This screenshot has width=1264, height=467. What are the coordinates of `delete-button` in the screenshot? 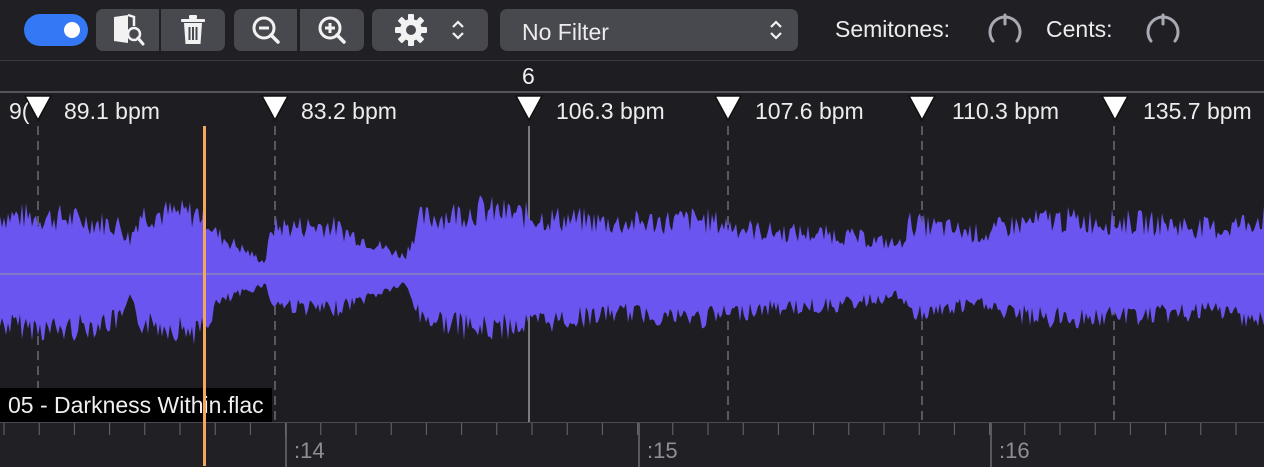 It's located at (193, 30).